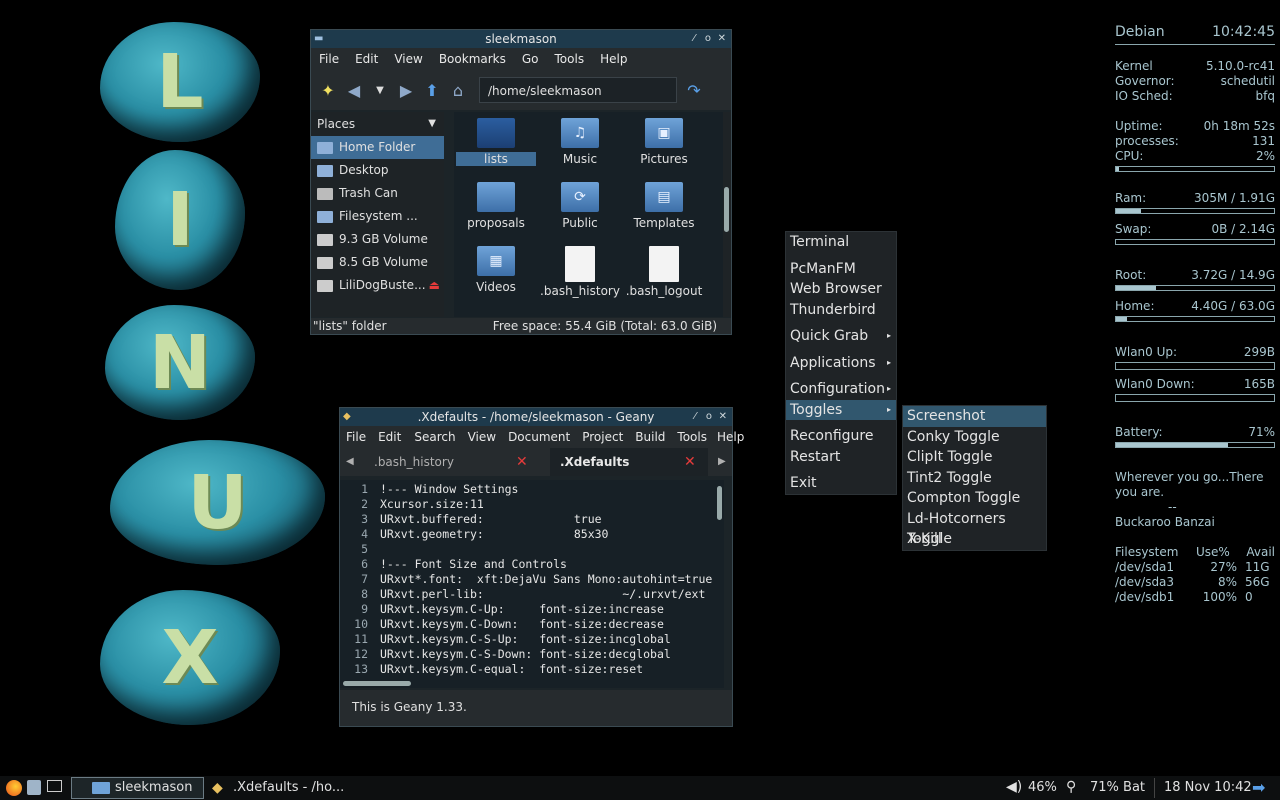  What do you see at coordinates (328, 90) in the screenshot?
I see `new-tab-icon: ✦` at bounding box center [328, 90].